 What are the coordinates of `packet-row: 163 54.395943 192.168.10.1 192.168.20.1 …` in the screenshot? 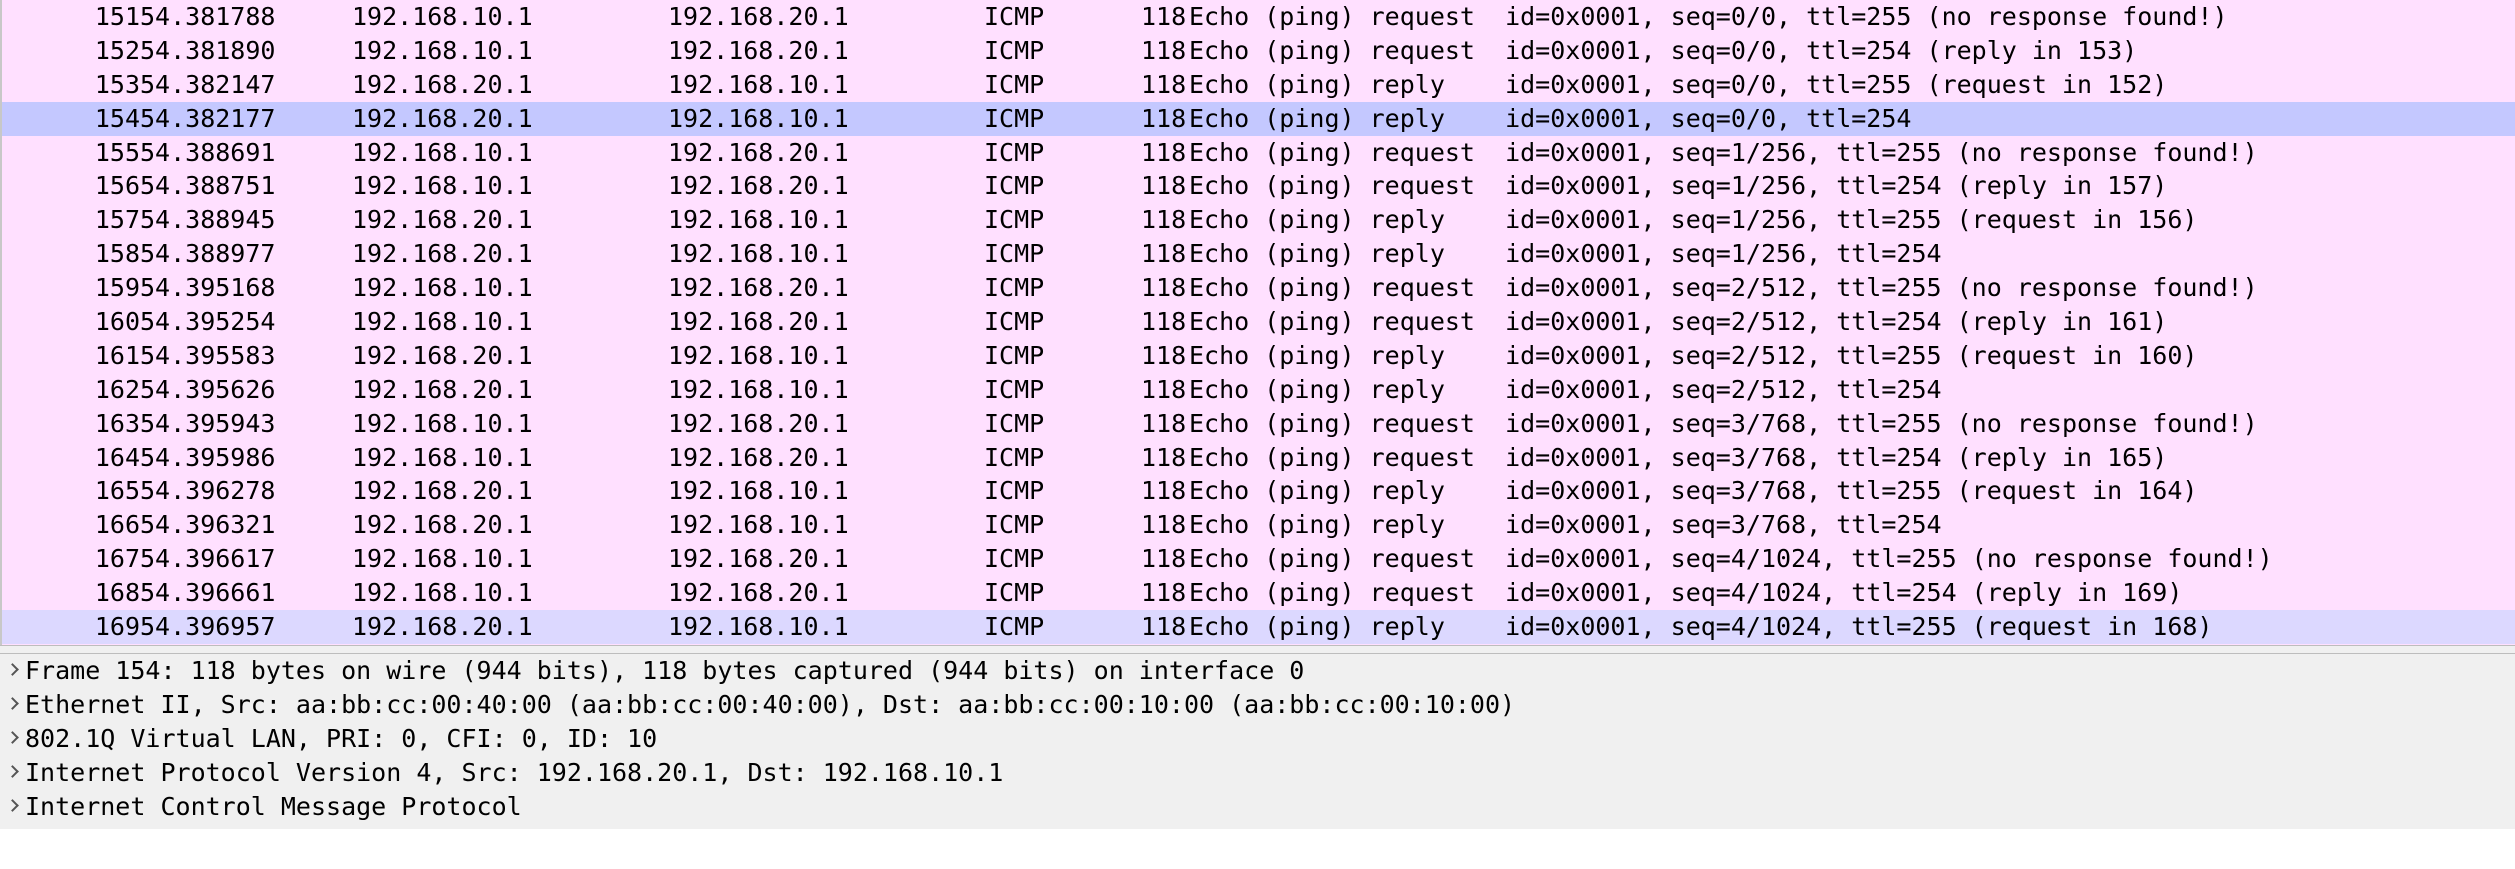 It's located at (1258, 423).